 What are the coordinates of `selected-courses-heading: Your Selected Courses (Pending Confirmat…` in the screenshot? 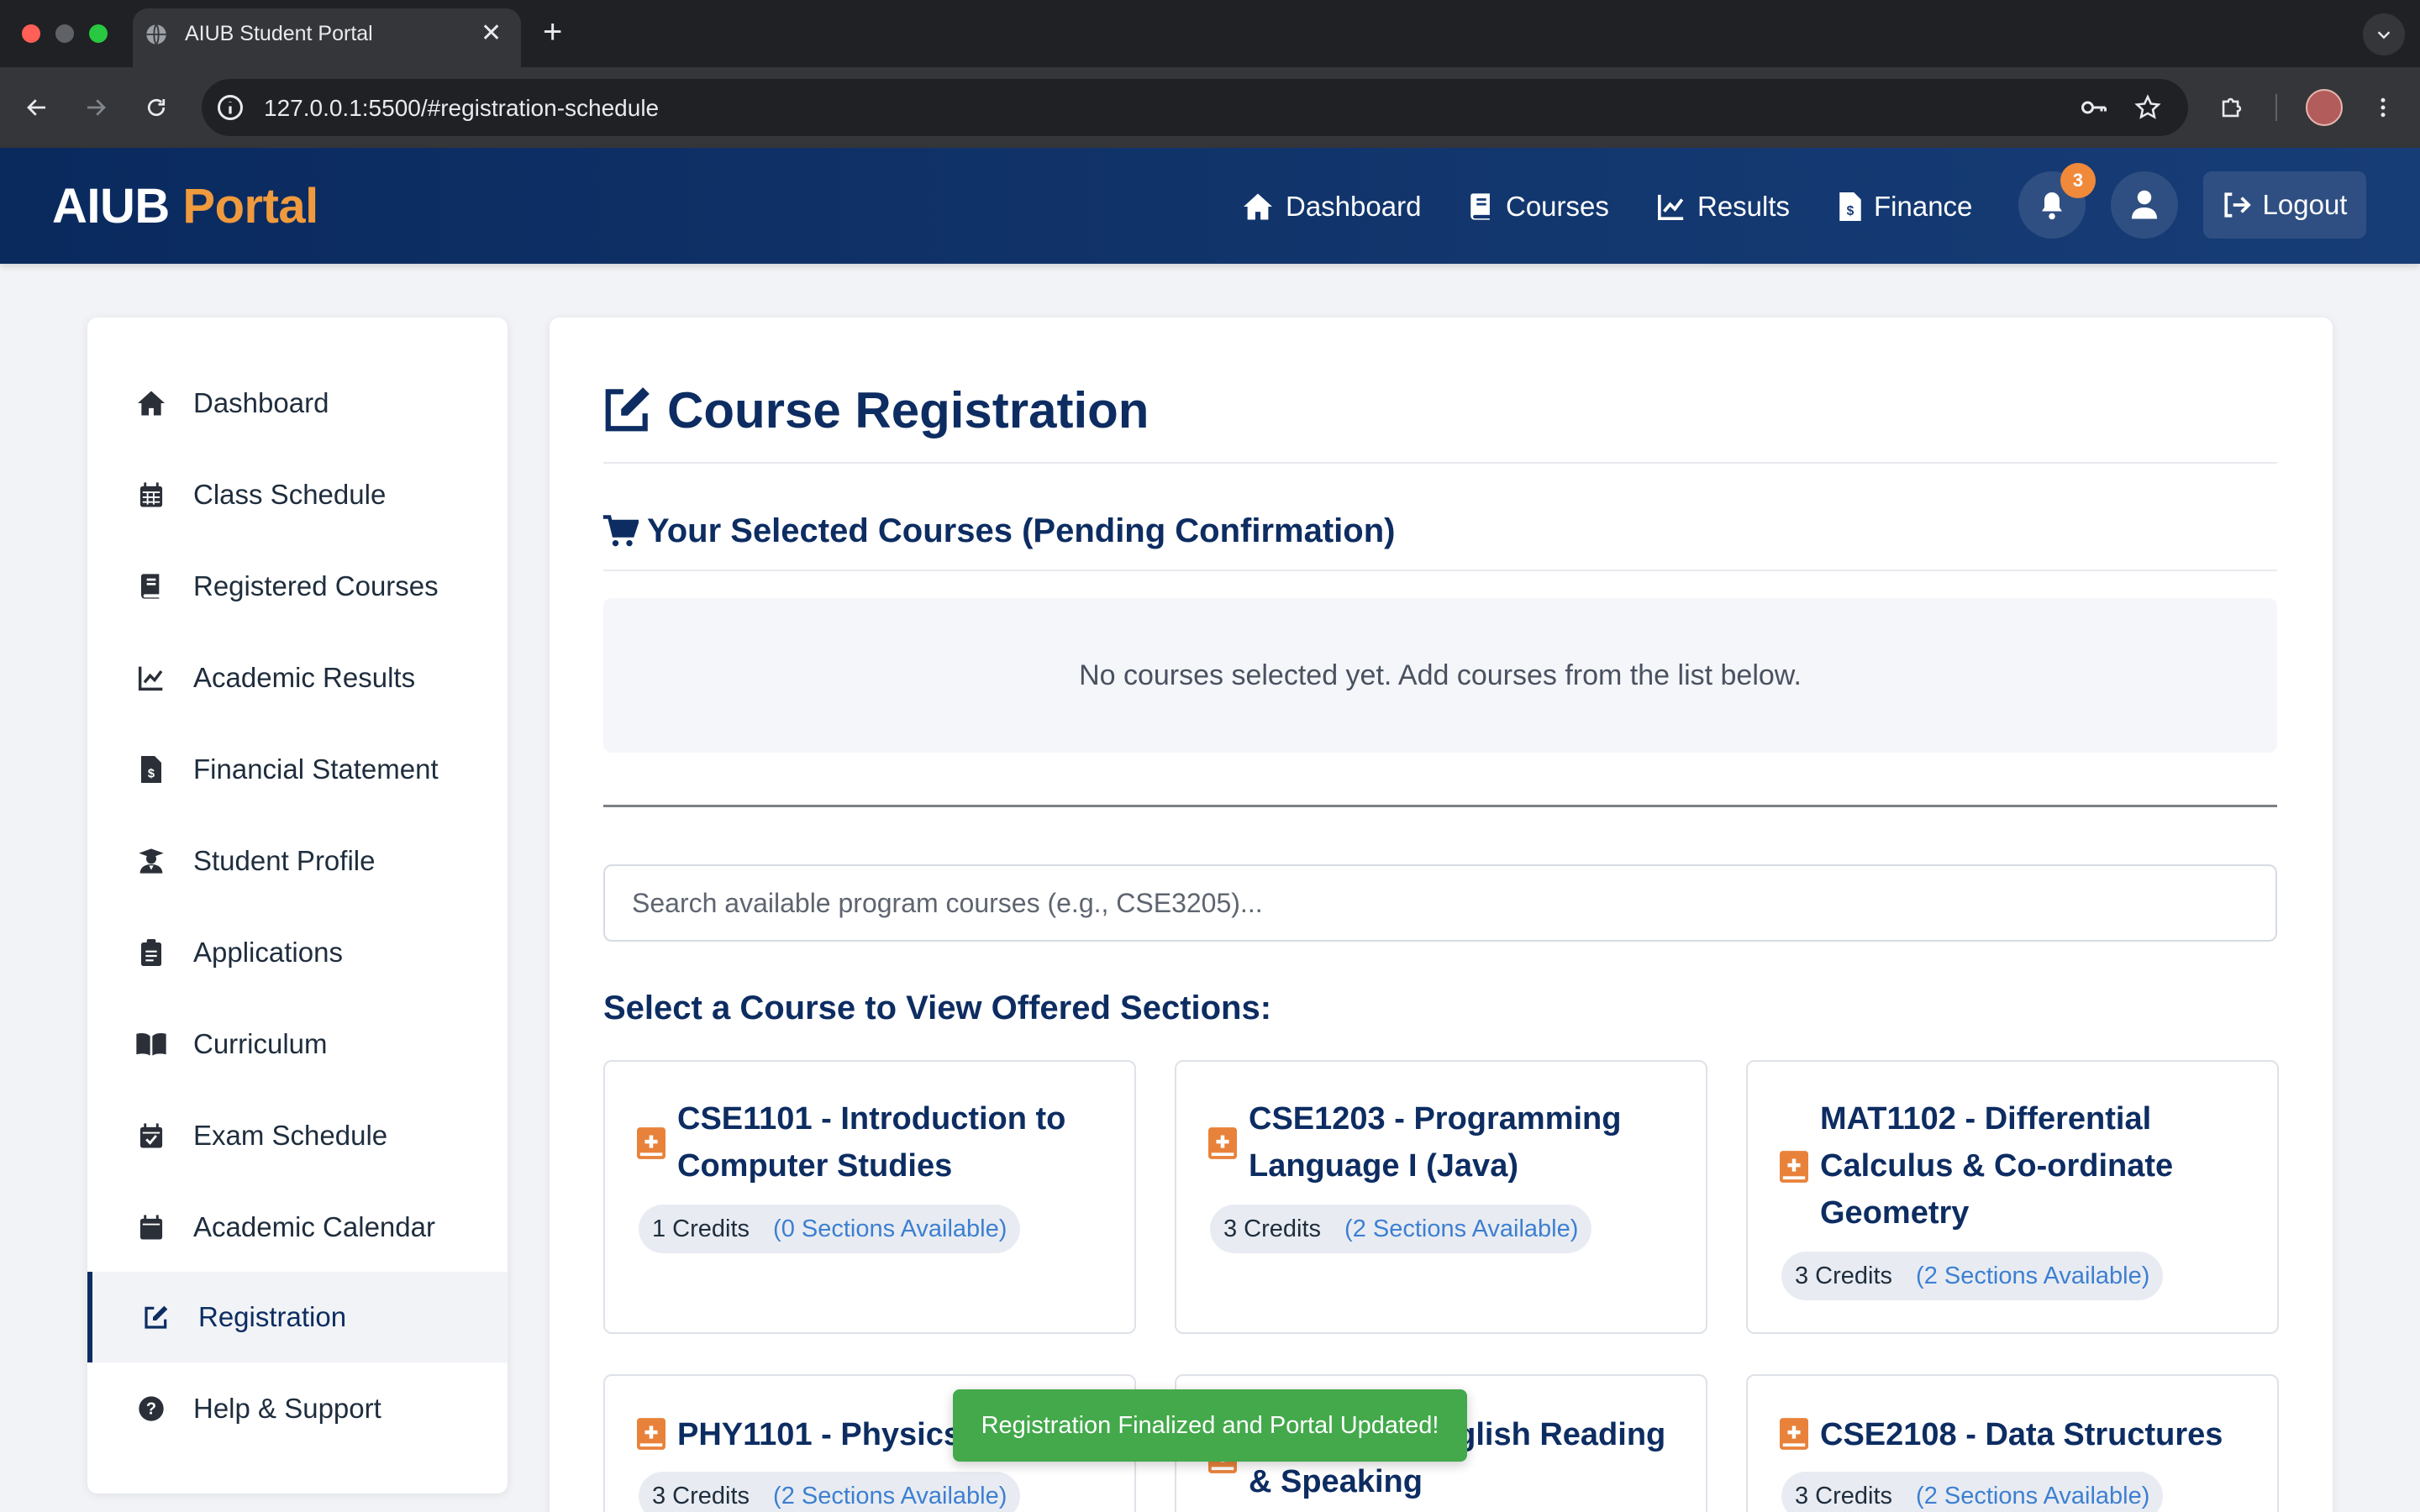 It's located at (1022, 530).